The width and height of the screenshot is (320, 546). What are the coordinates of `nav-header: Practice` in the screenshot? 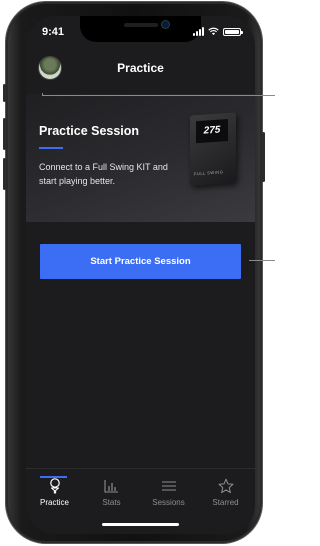 It's located at (140, 72).